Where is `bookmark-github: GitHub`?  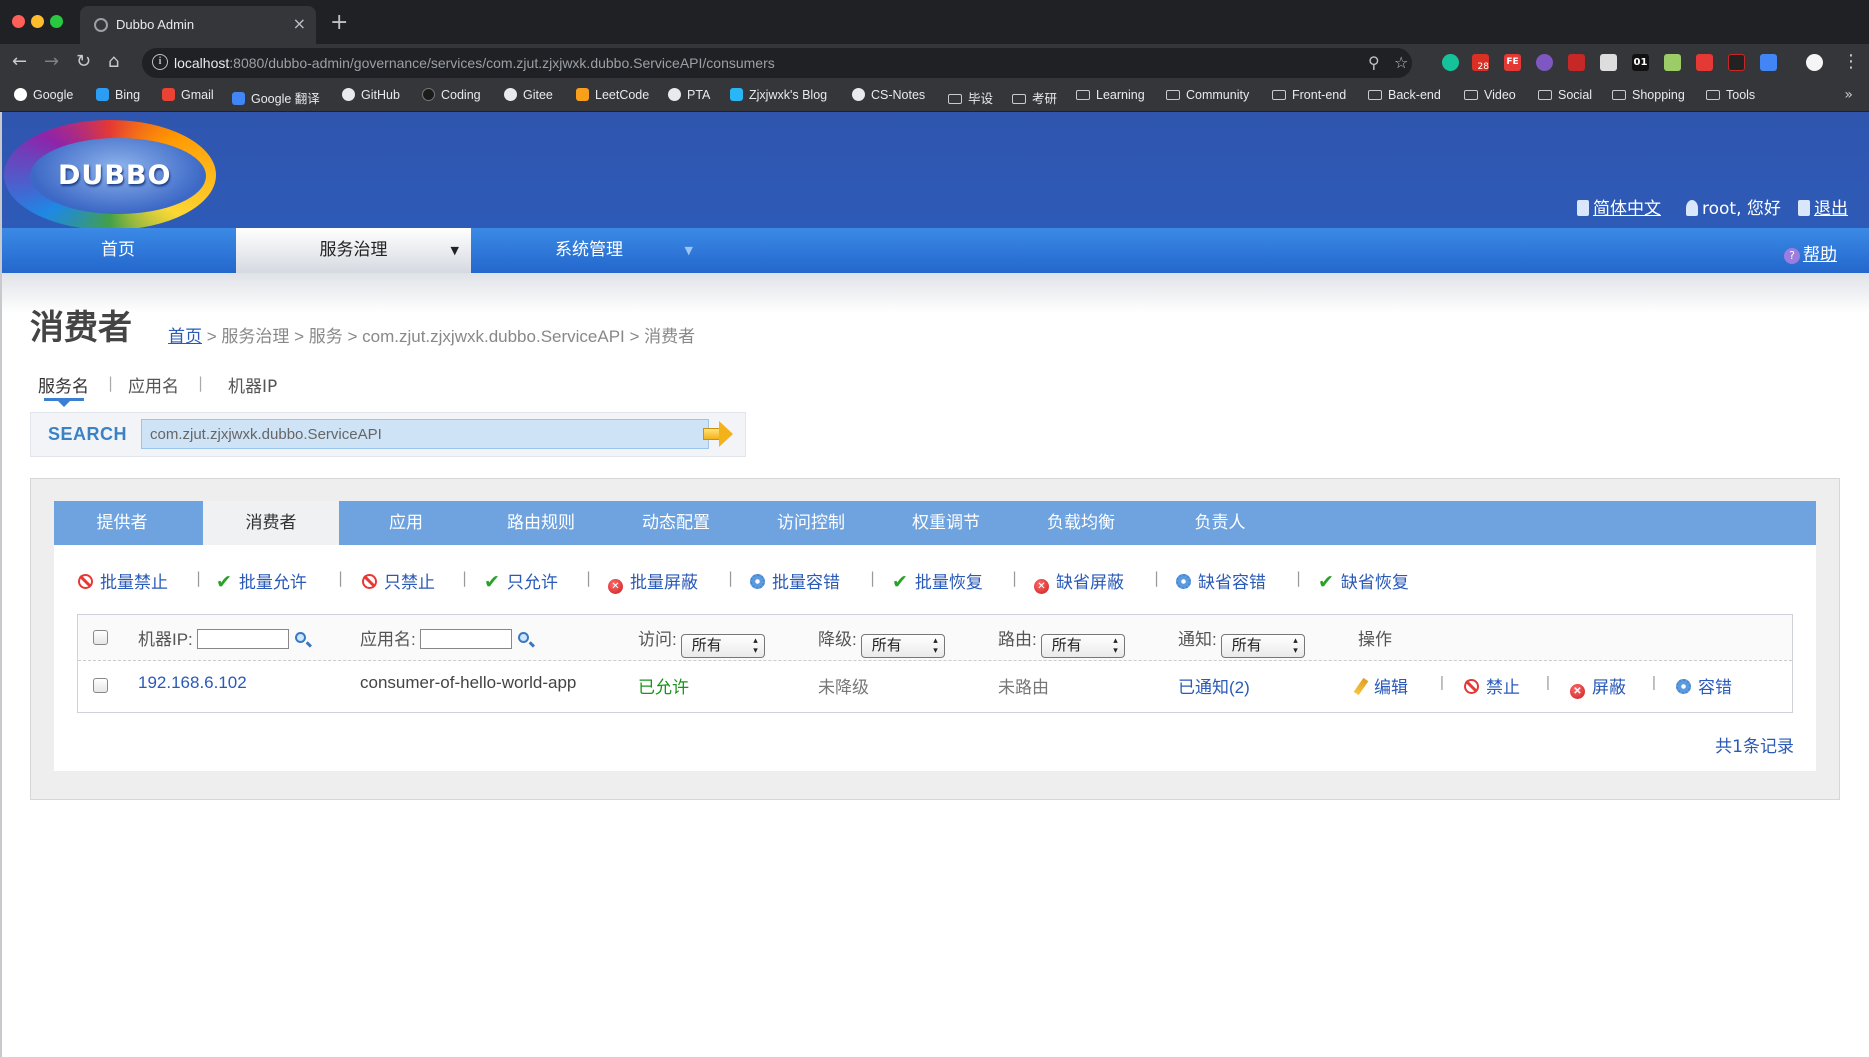
bookmark-github: GitHub is located at coordinates (371, 95).